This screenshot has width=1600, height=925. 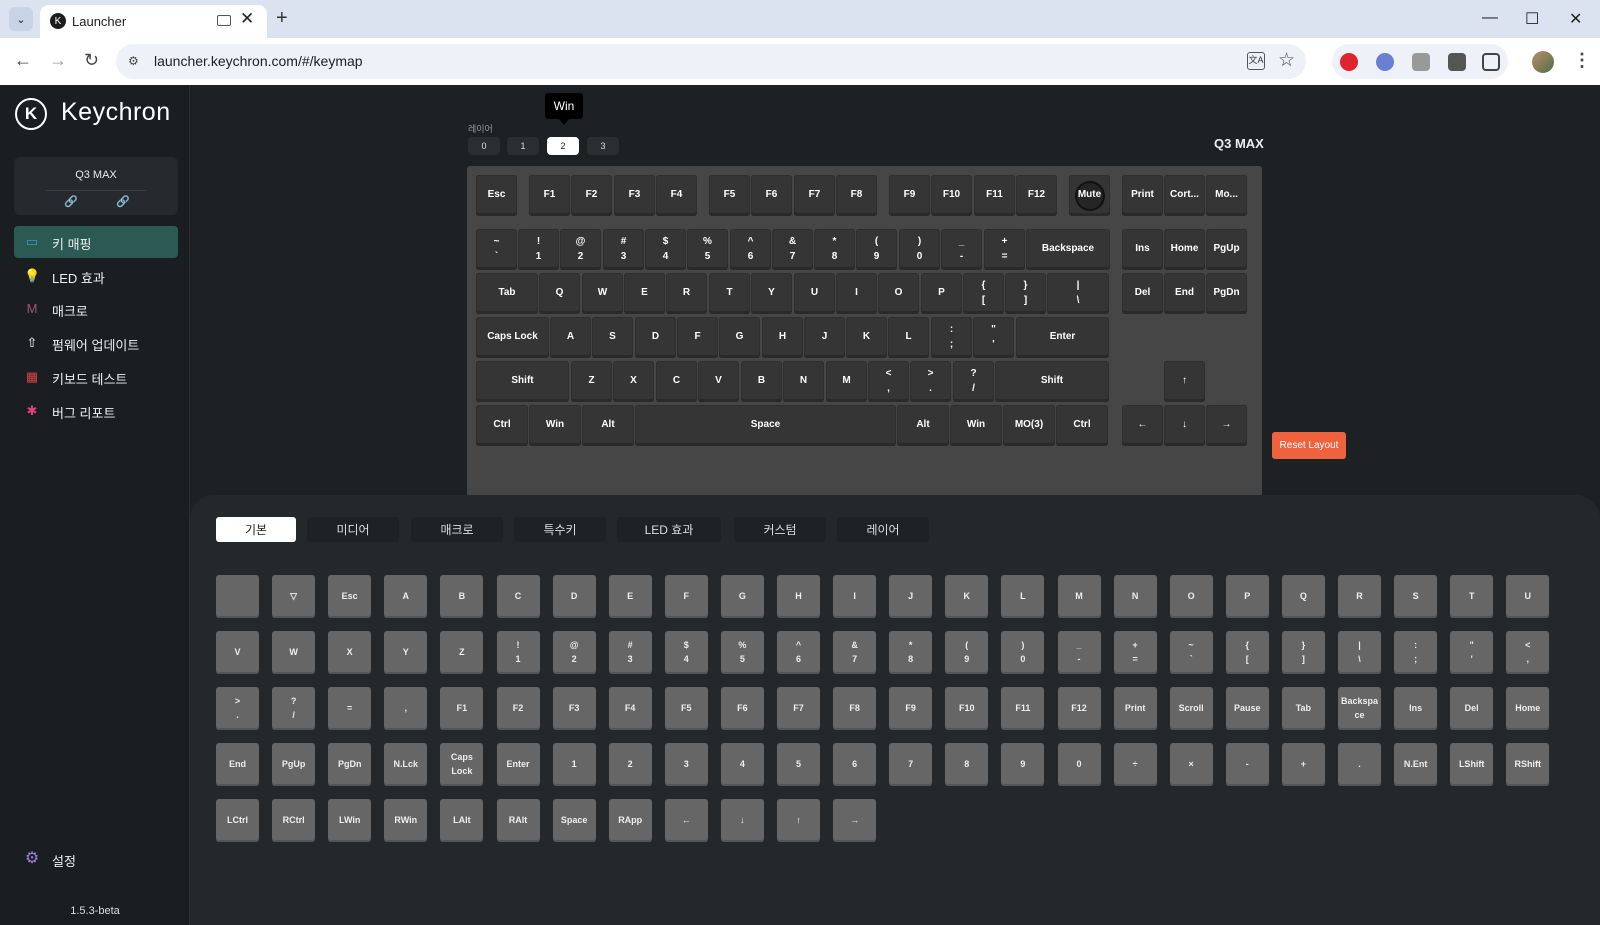 I want to click on keycode-key: End, so click(x=237, y=764).